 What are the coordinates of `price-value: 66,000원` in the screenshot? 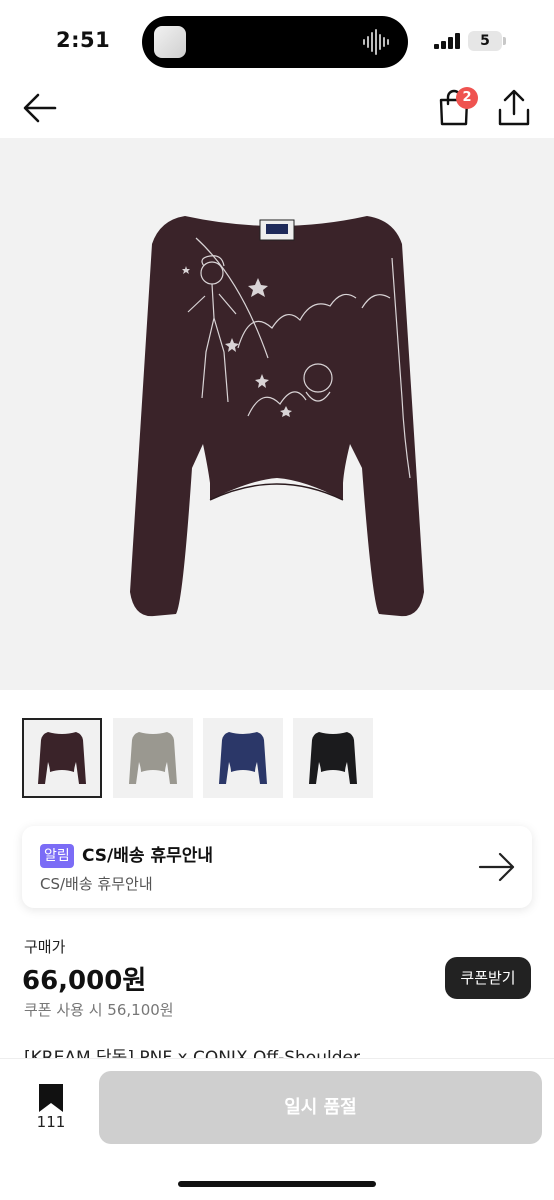 It's located at (84, 981).